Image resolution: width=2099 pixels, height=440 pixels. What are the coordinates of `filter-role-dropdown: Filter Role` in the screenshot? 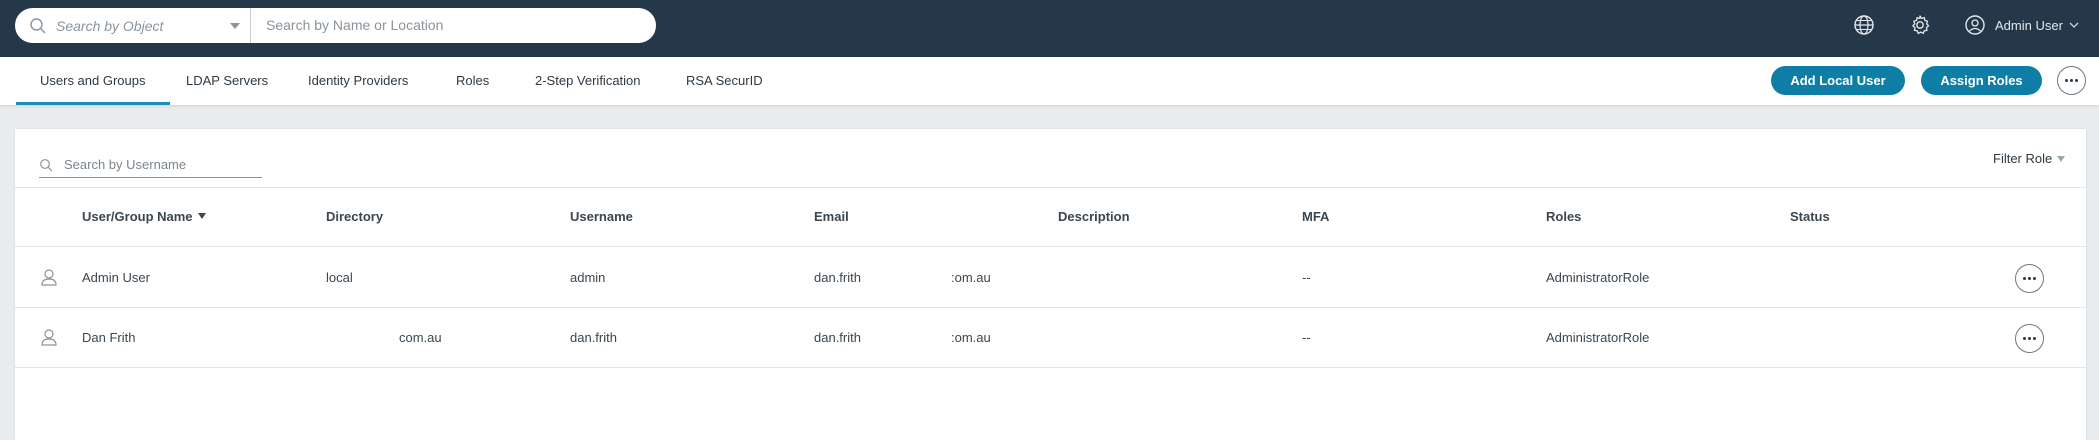 It's located at (2029, 158).